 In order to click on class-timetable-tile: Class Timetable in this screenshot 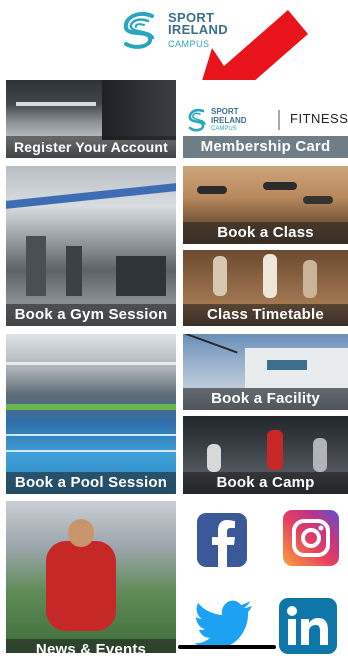, I will do `click(265, 288)`.